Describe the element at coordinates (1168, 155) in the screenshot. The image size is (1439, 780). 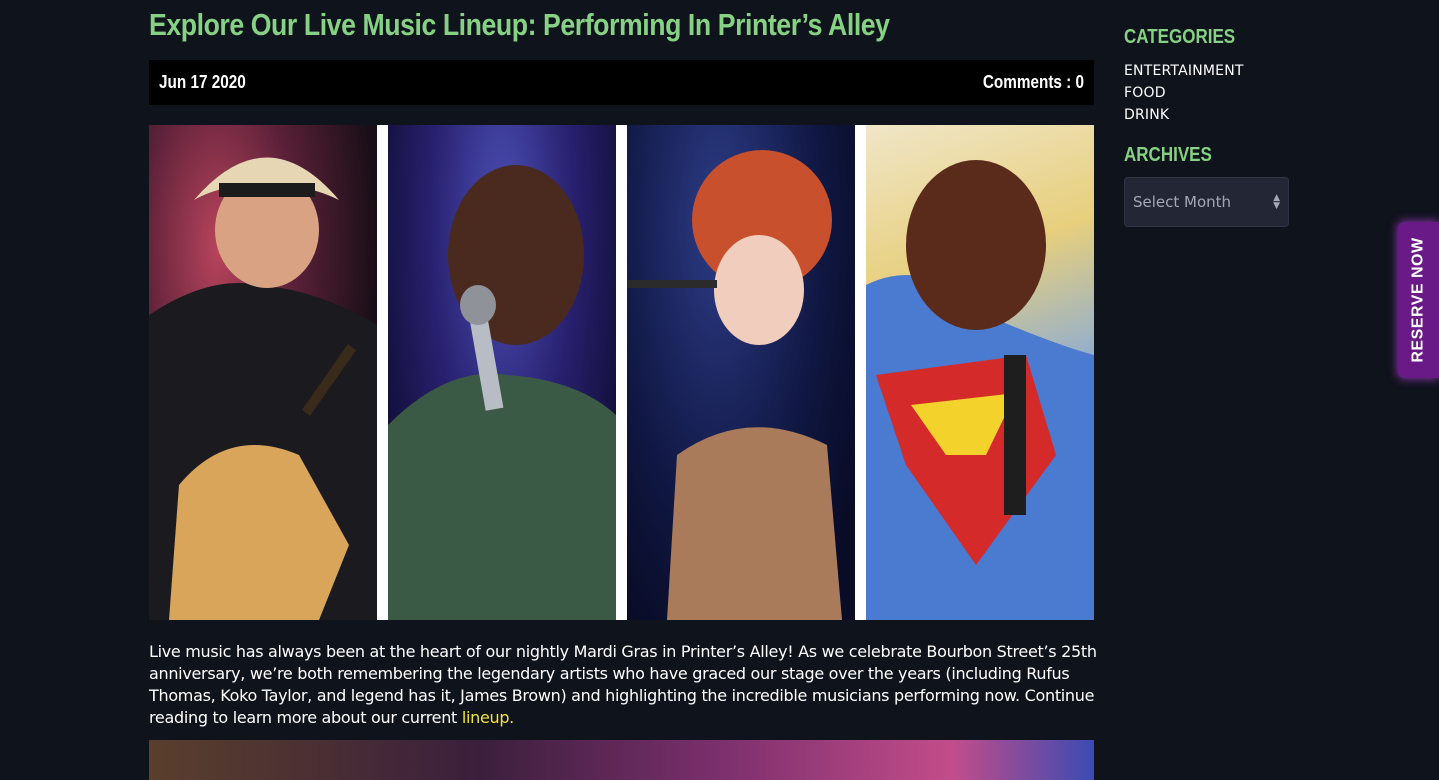
I see `archives-heading: ARCHIVES` at that location.